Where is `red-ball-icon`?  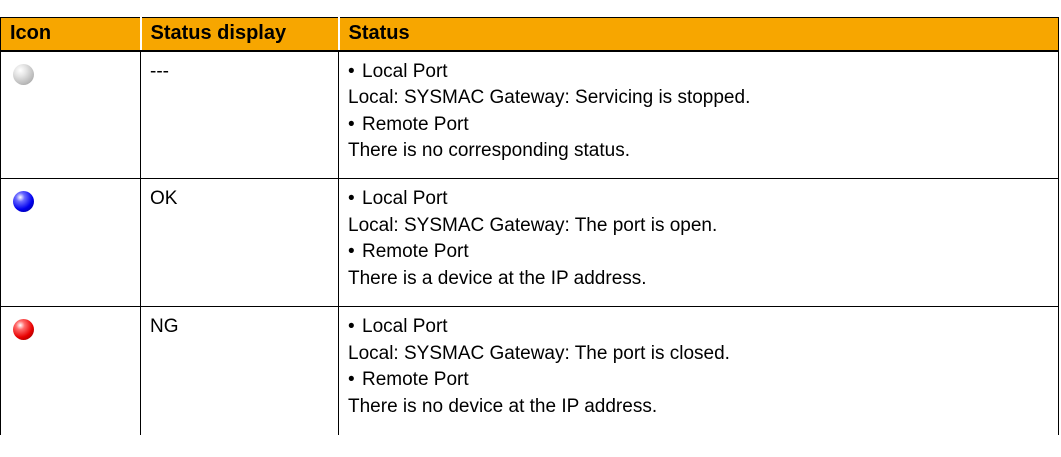 red-ball-icon is located at coordinates (23, 329).